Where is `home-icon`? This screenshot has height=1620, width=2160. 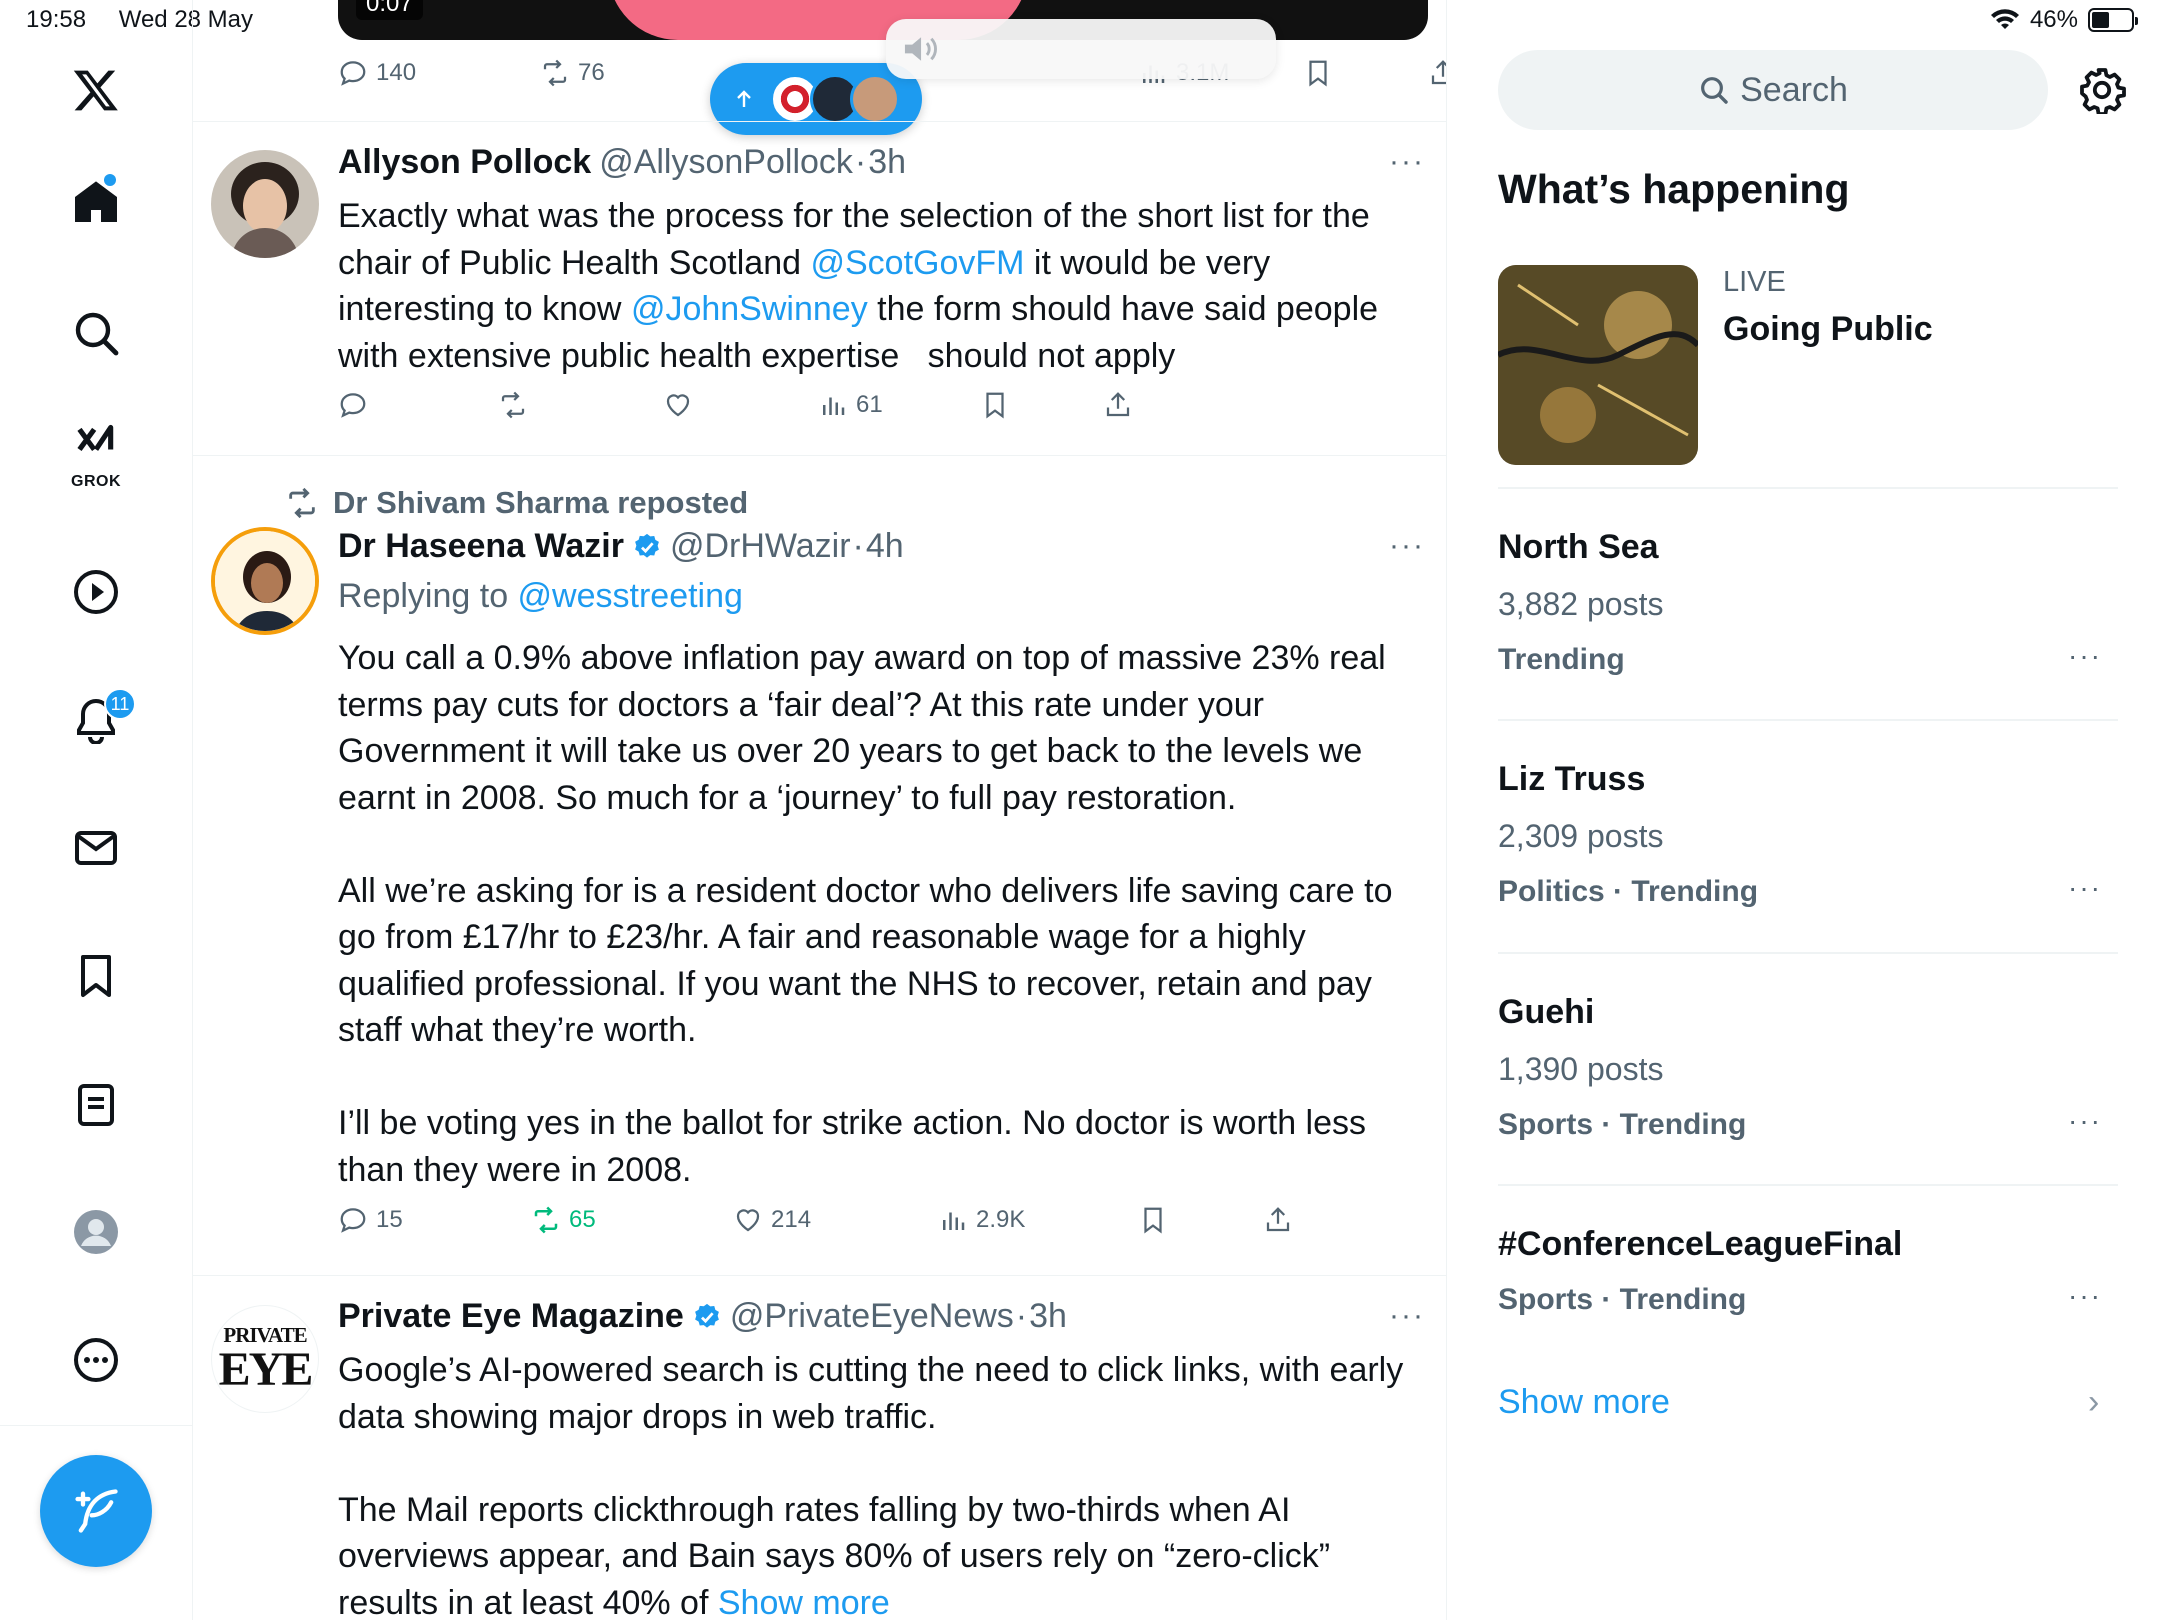
home-icon is located at coordinates (96, 202).